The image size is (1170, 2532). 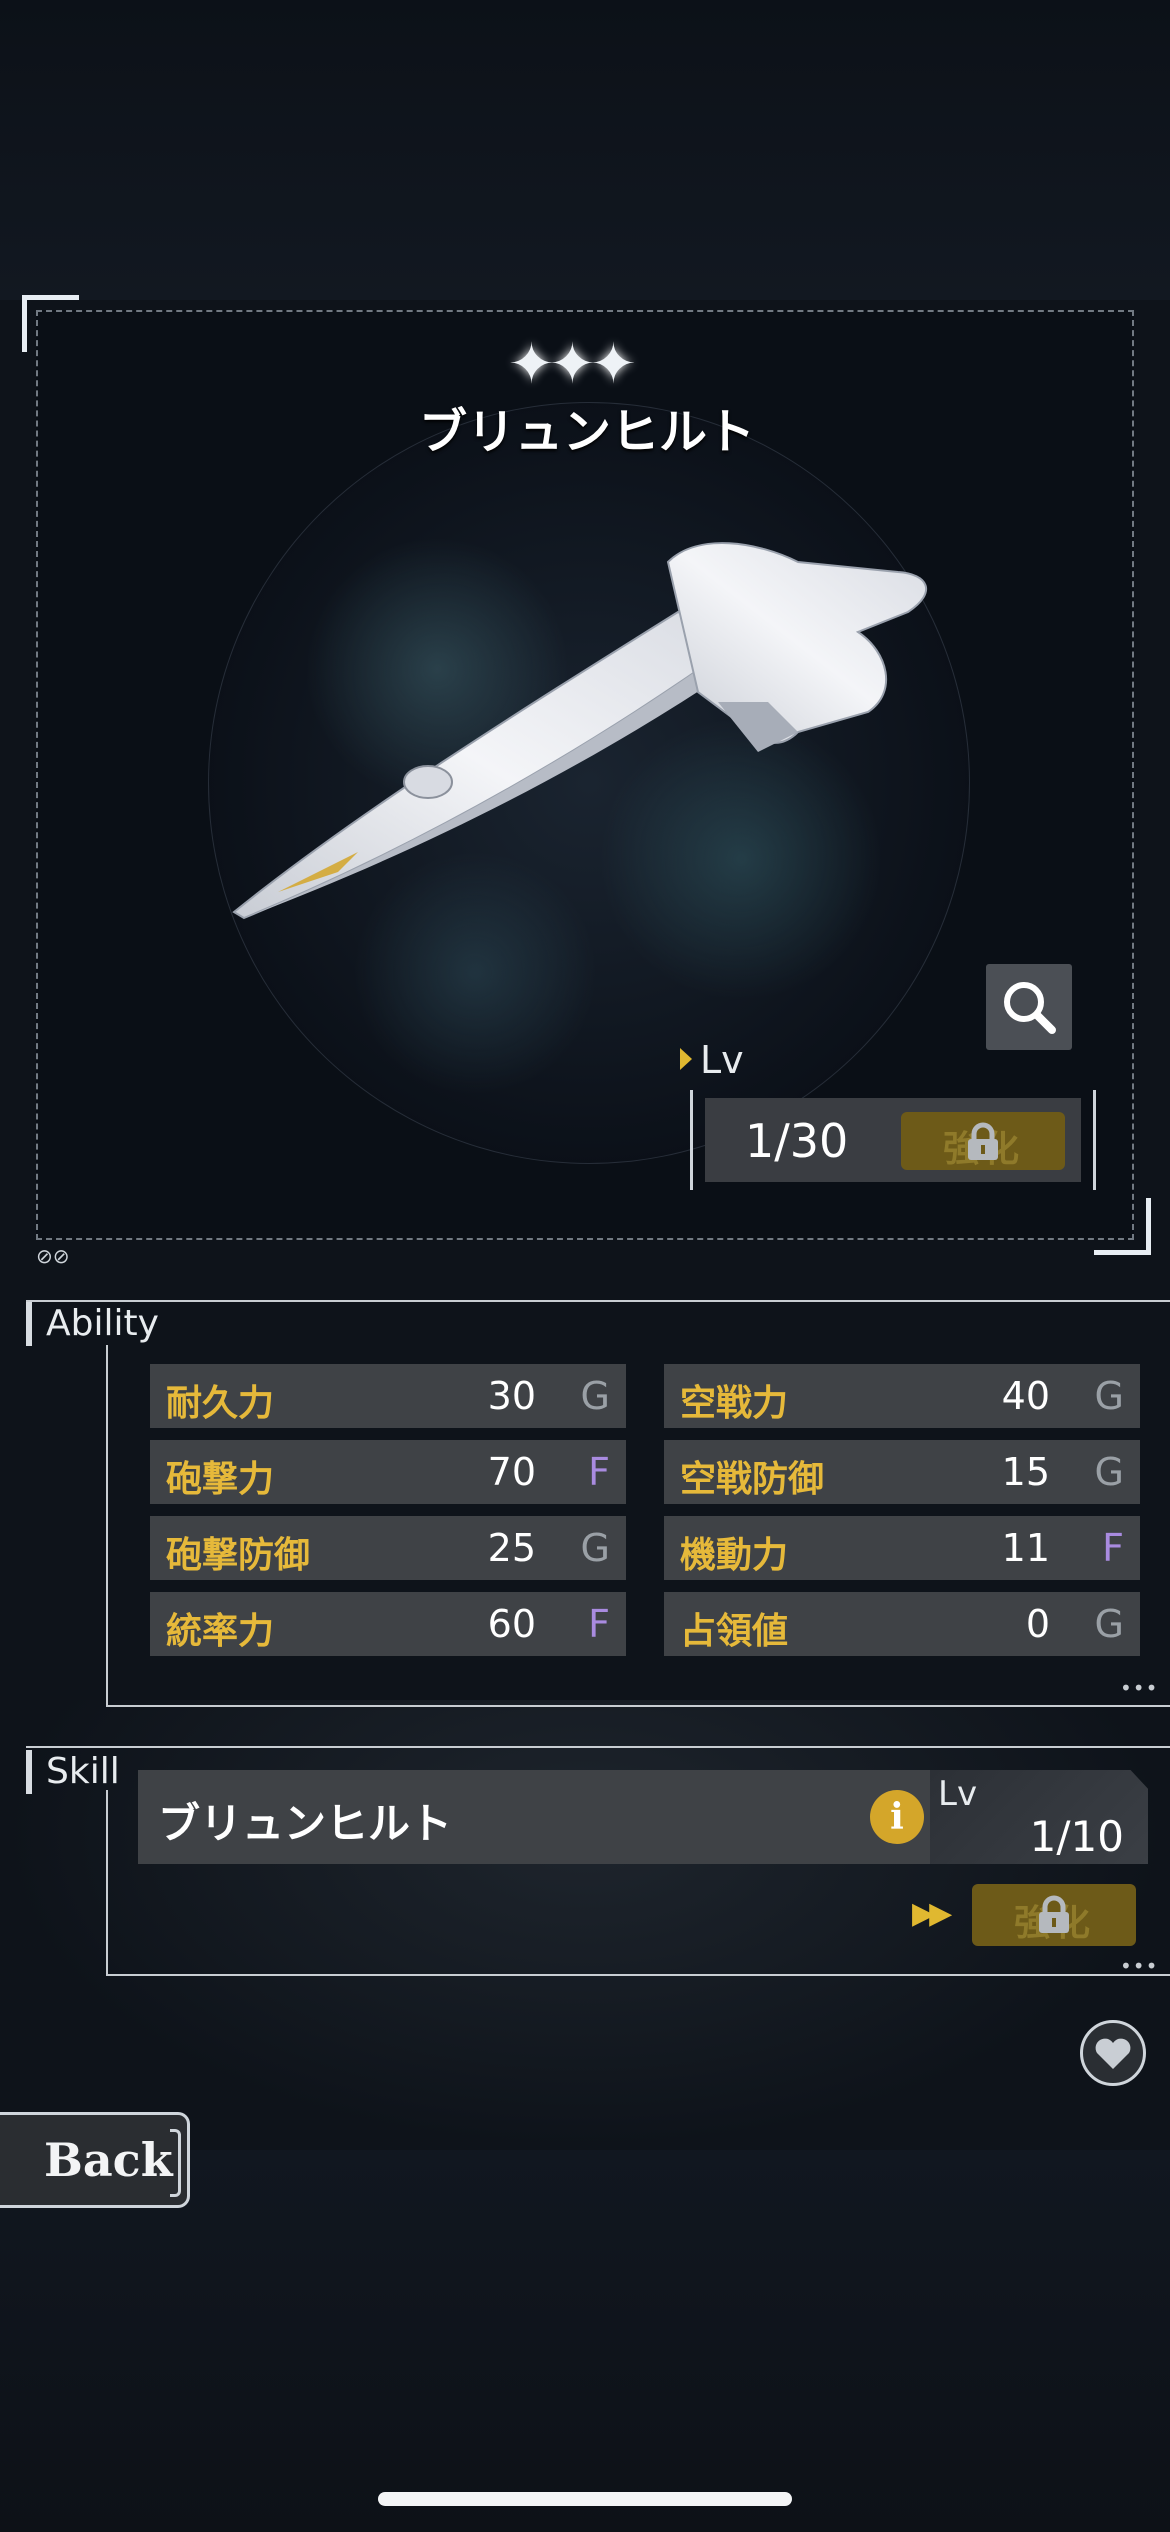 What do you see at coordinates (1025, 1472) in the screenshot?
I see `stat-value: 15` at bounding box center [1025, 1472].